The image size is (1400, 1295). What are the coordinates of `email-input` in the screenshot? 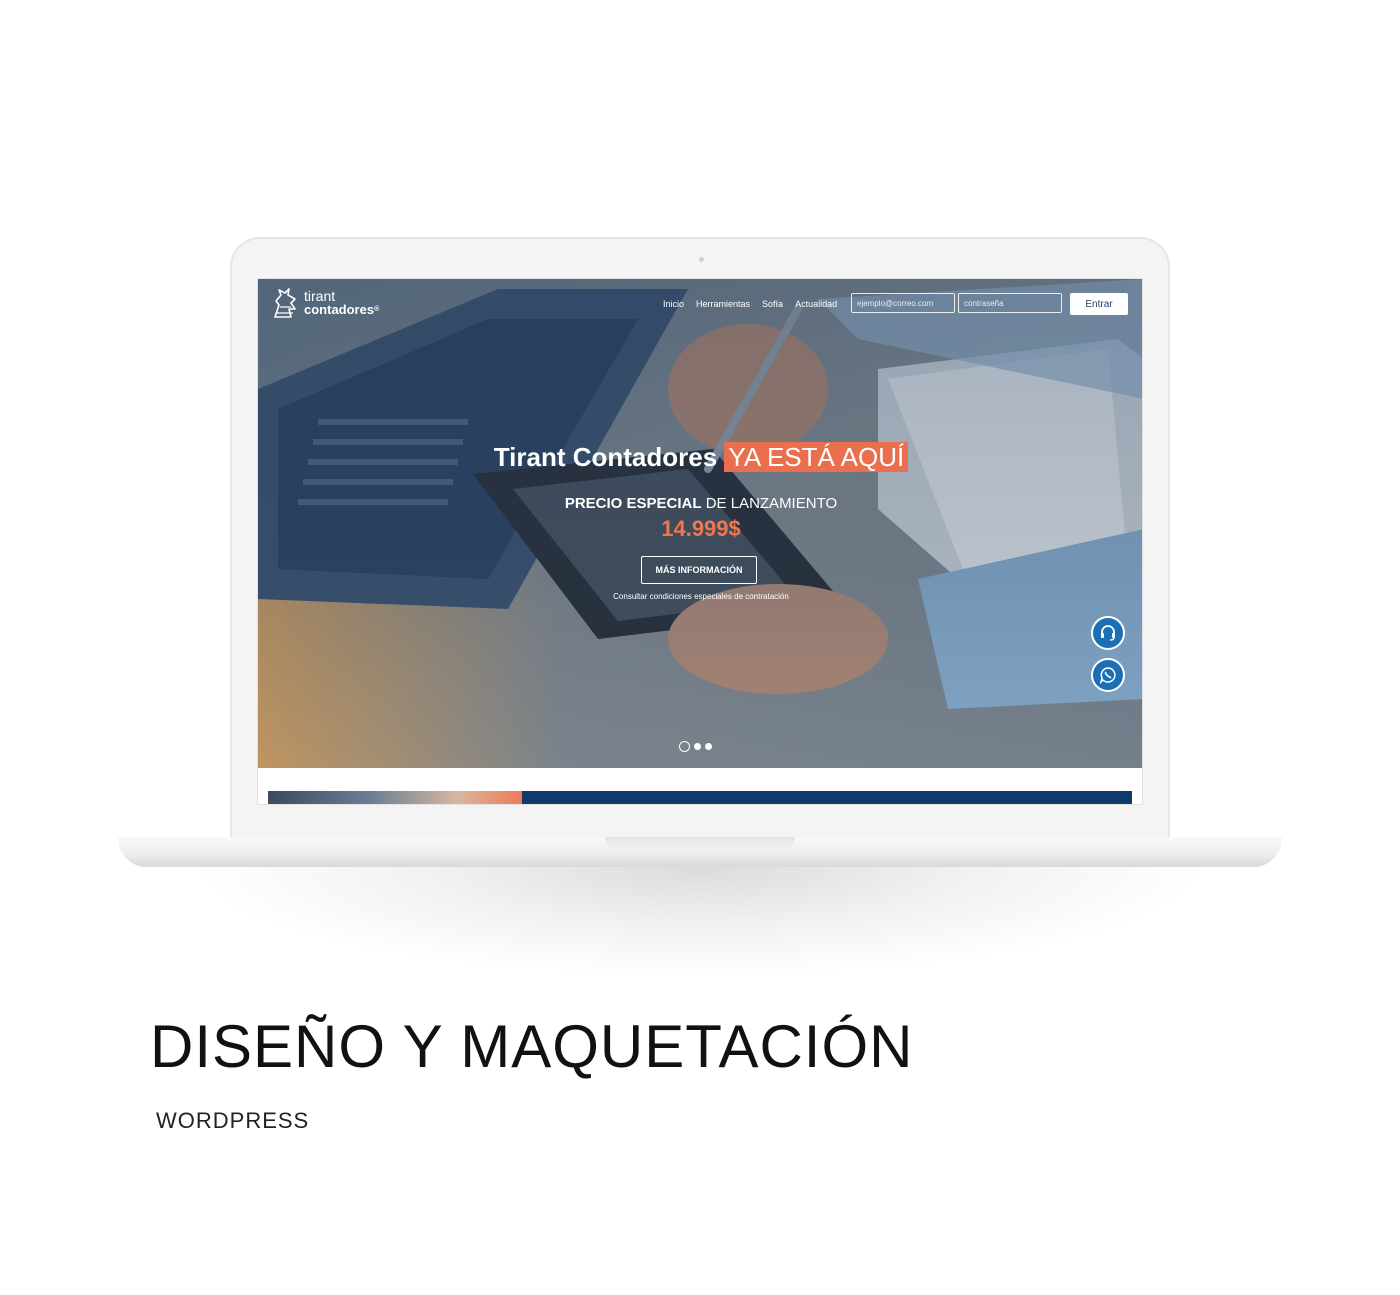 It's located at (903, 303).